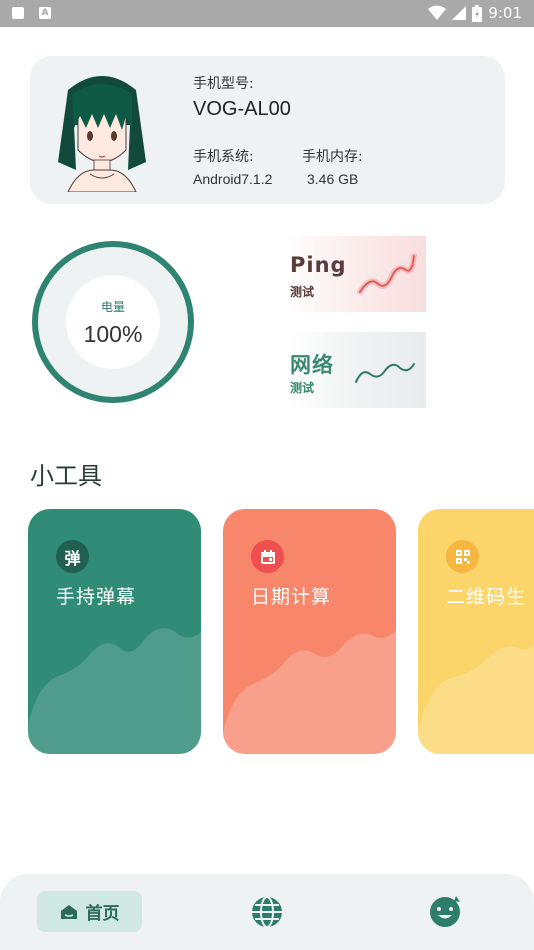 The height and width of the screenshot is (950, 534). I want to click on network-test-card: 网络 测试, so click(355, 370).